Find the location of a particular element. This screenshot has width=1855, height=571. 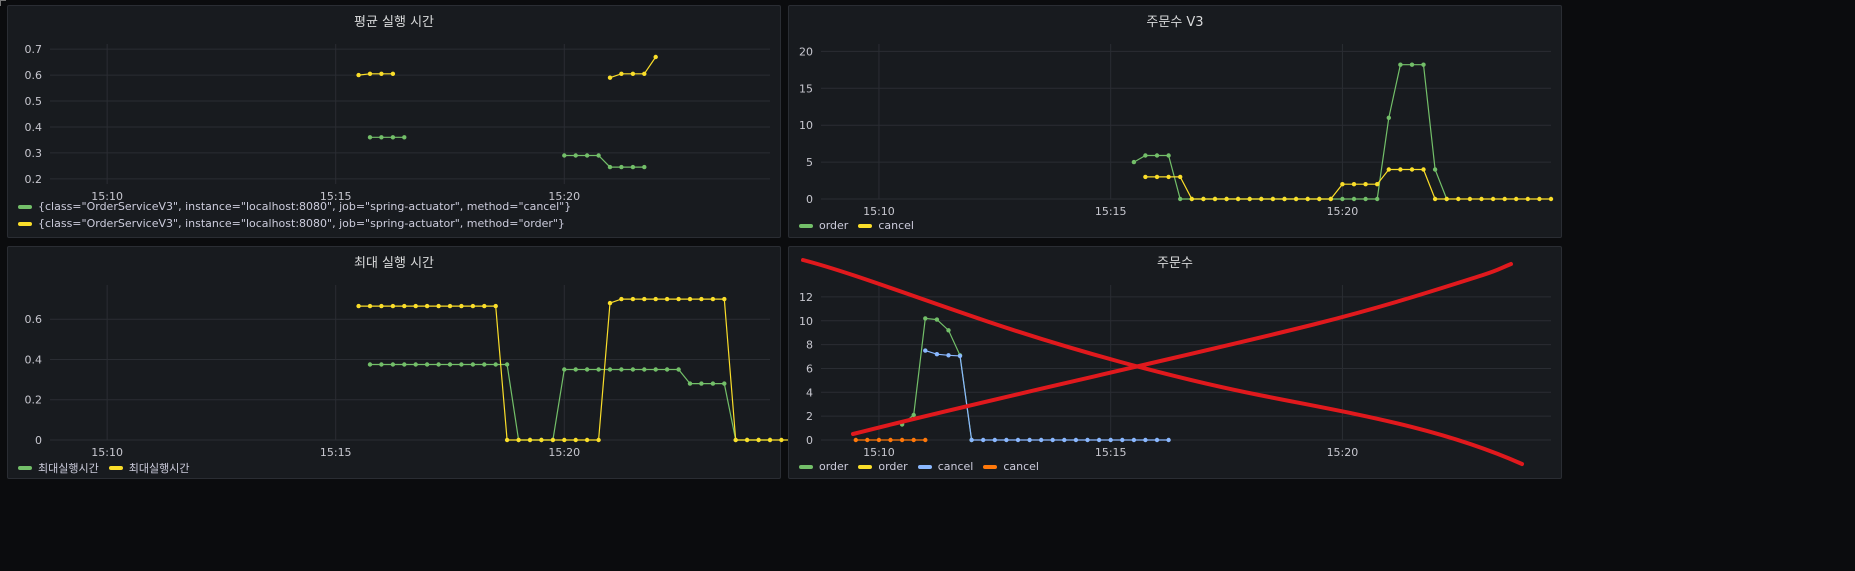

y-tick-label: 5 is located at coordinates (809, 162).